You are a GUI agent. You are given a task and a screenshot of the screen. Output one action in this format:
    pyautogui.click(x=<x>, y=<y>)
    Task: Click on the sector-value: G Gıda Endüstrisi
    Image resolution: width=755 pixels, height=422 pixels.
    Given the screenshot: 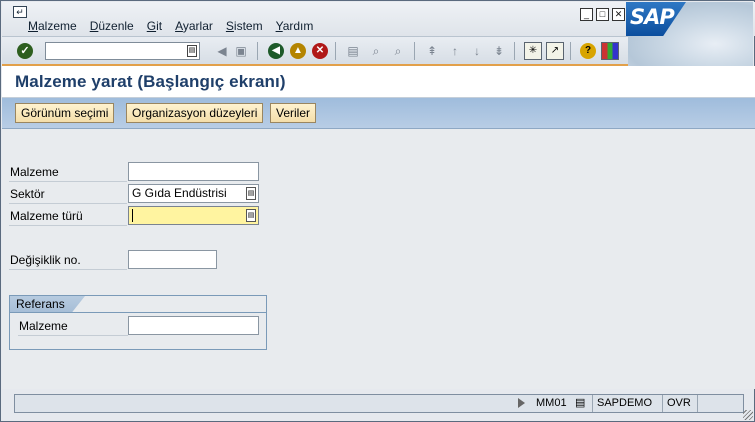 What is the action you would take?
    pyautogui.click(x=179, y=193)
    